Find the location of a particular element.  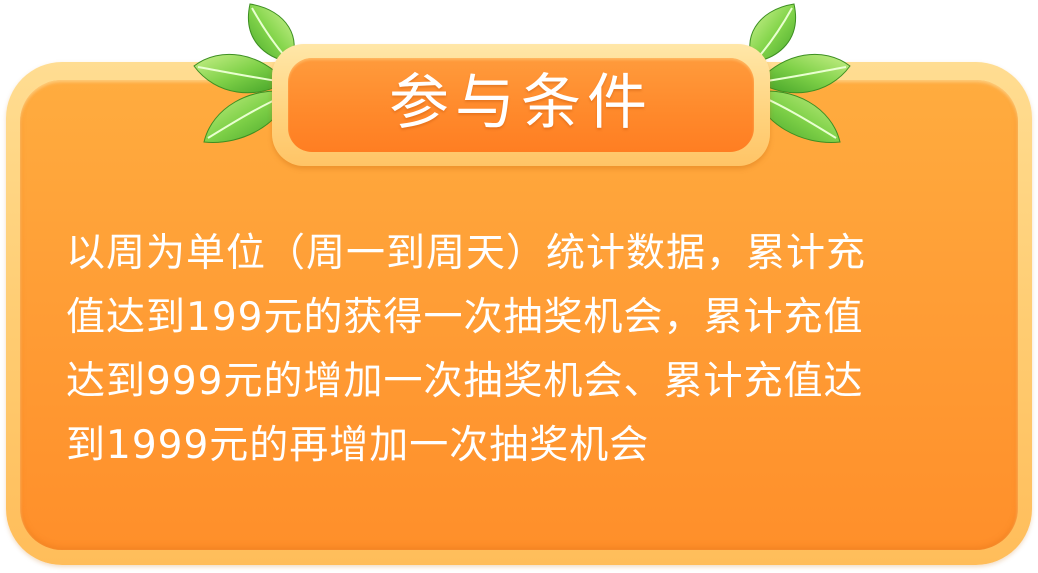

conditions-line: 值达到199元的获得一次抽奖机会，累计充值 is located at coordinates (465, 317).